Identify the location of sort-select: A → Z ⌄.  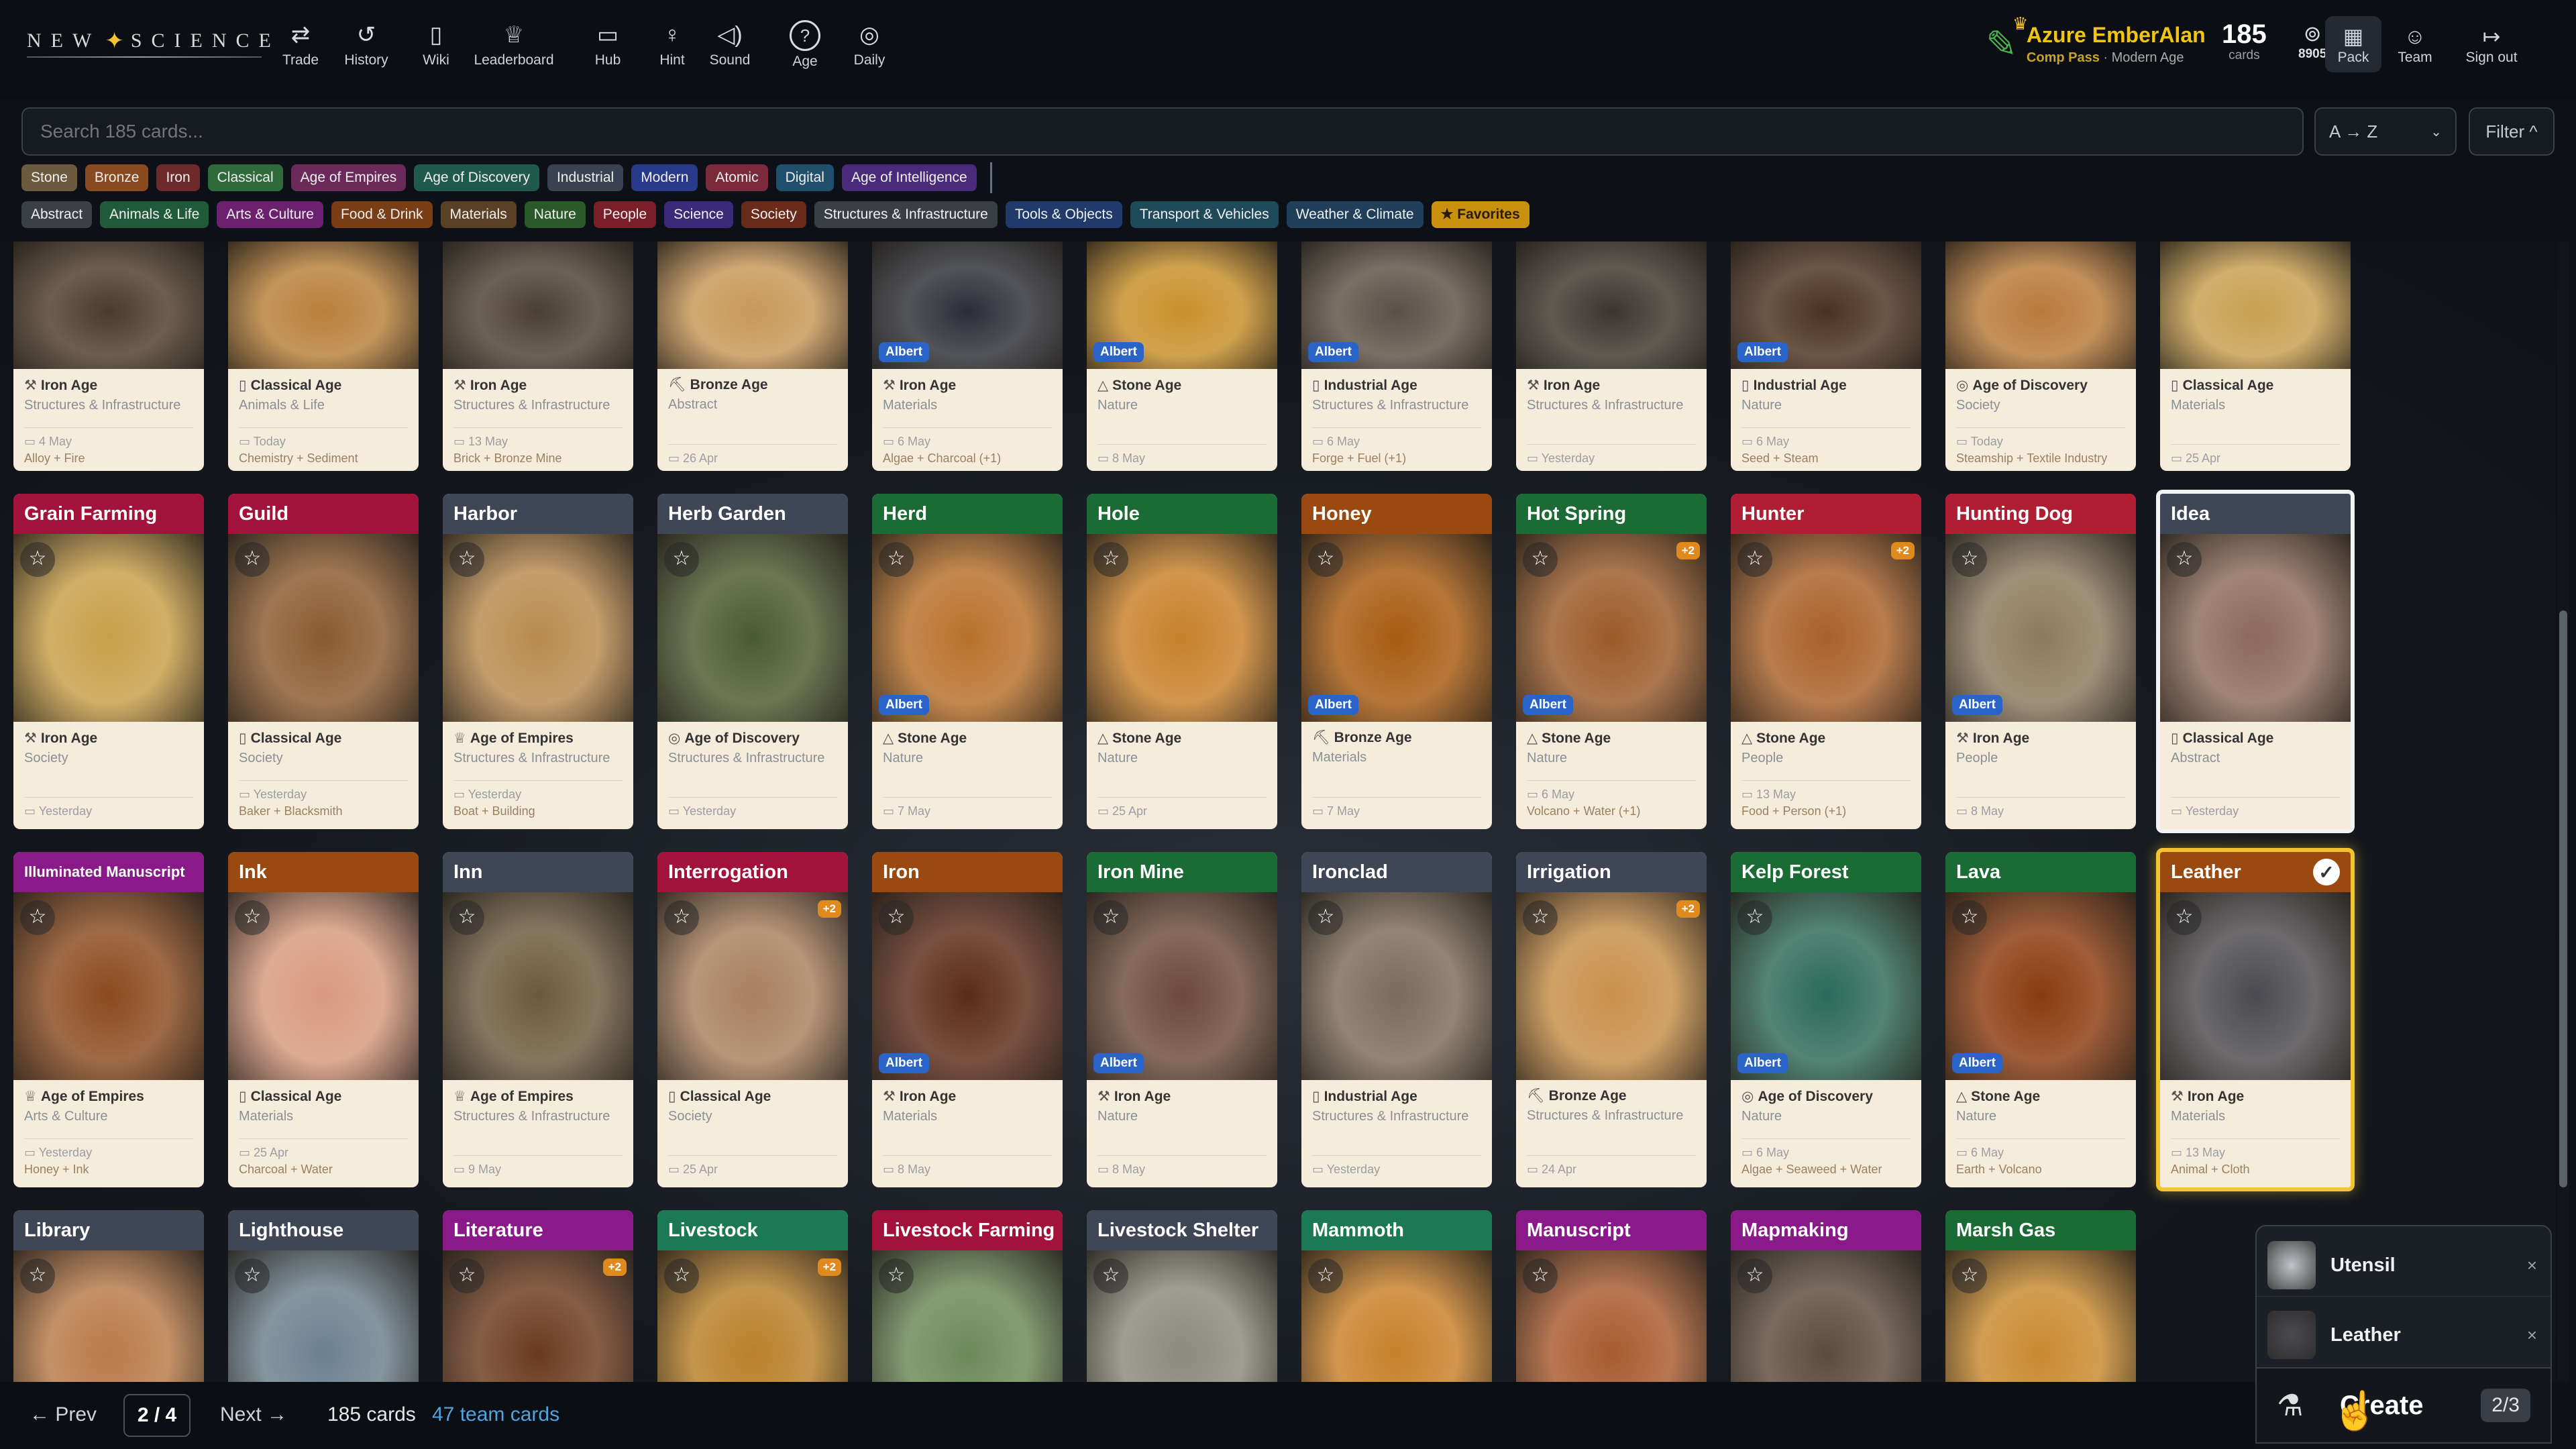
(2385, 131).